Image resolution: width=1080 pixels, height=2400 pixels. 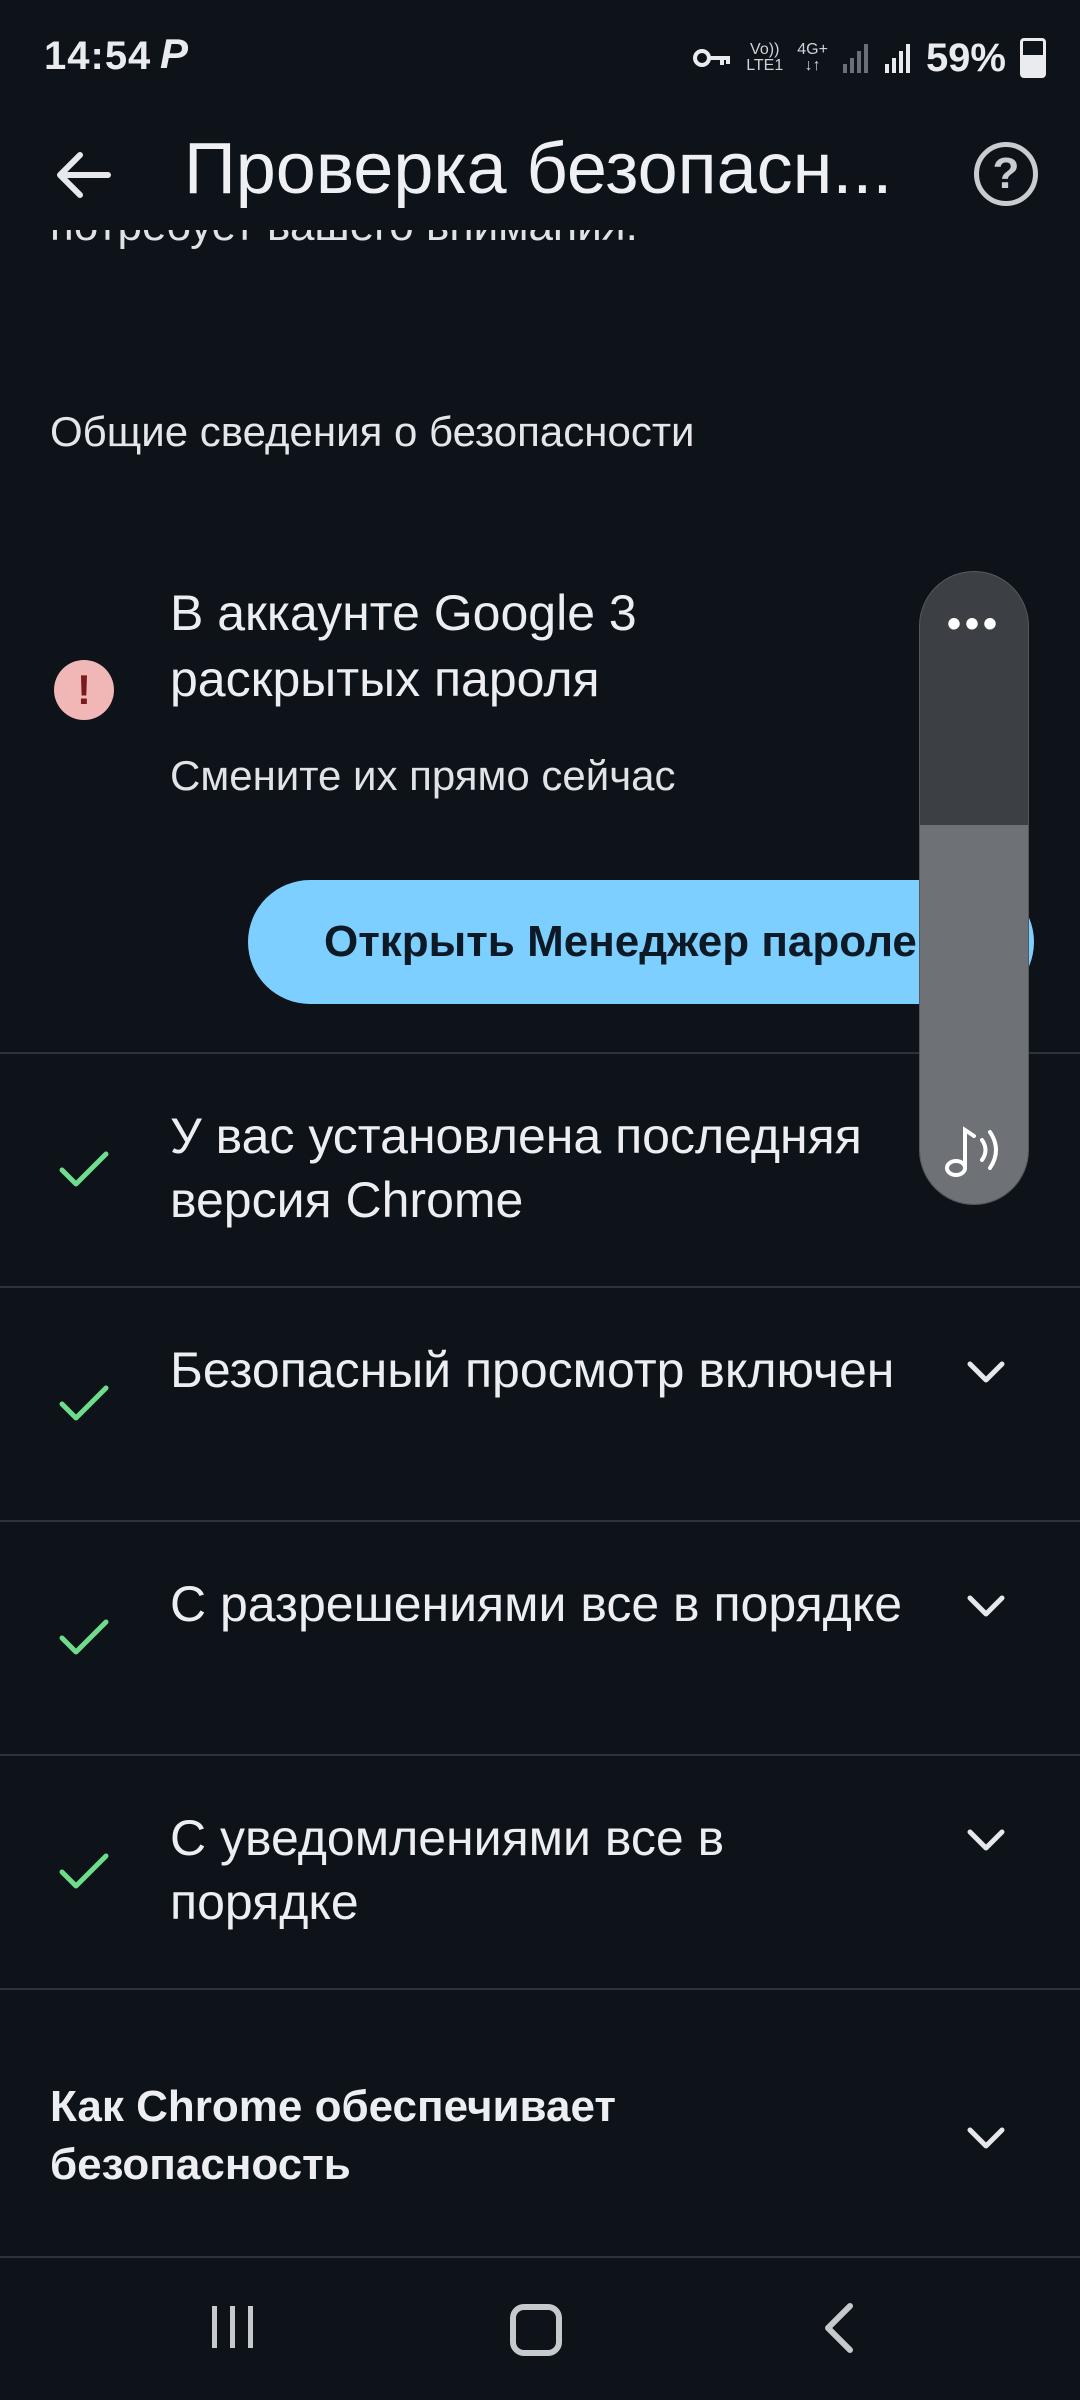 What do you see at coordinates (765, 57) in the screenshot?
I see `volte-icon: Vo)) LTE1` at bounding box center [765, 57].